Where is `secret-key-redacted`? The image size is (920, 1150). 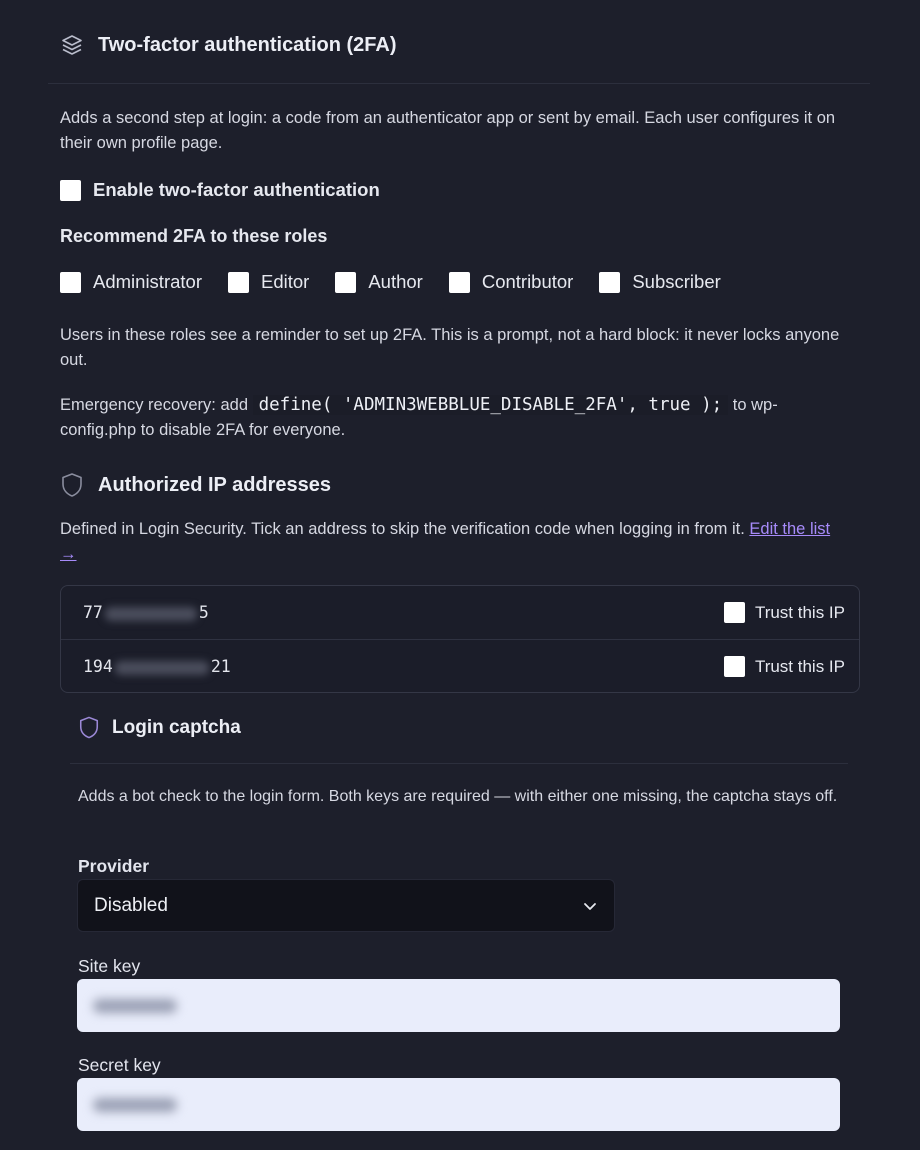 secret-key-redacted is located at coordinates (135, 1105).